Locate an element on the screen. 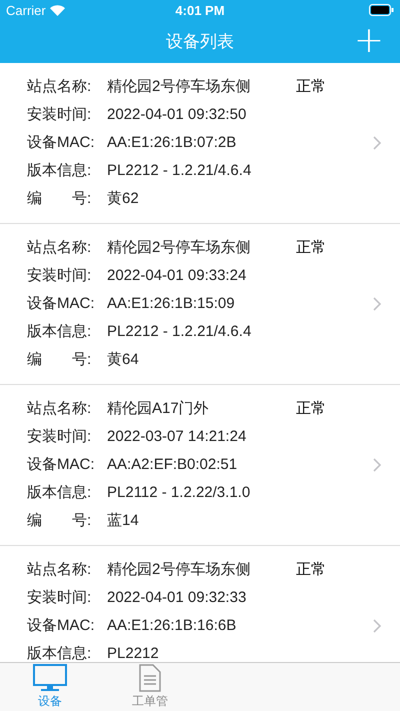  wifi-icon is located at coordinates (57, 10).